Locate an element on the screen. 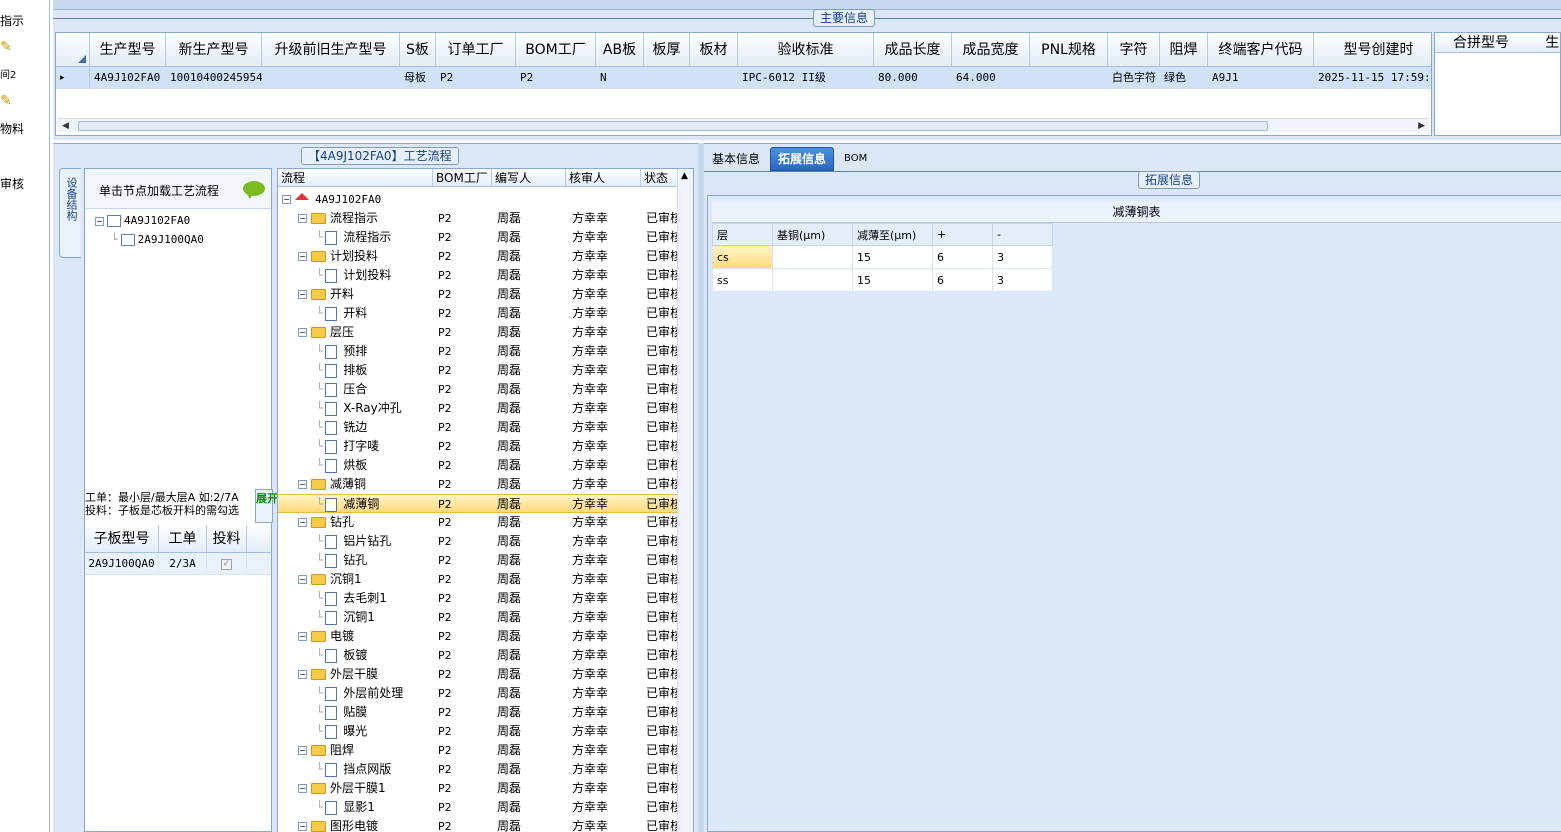  column-header: 字符 is located at coordinates (1134, 49).